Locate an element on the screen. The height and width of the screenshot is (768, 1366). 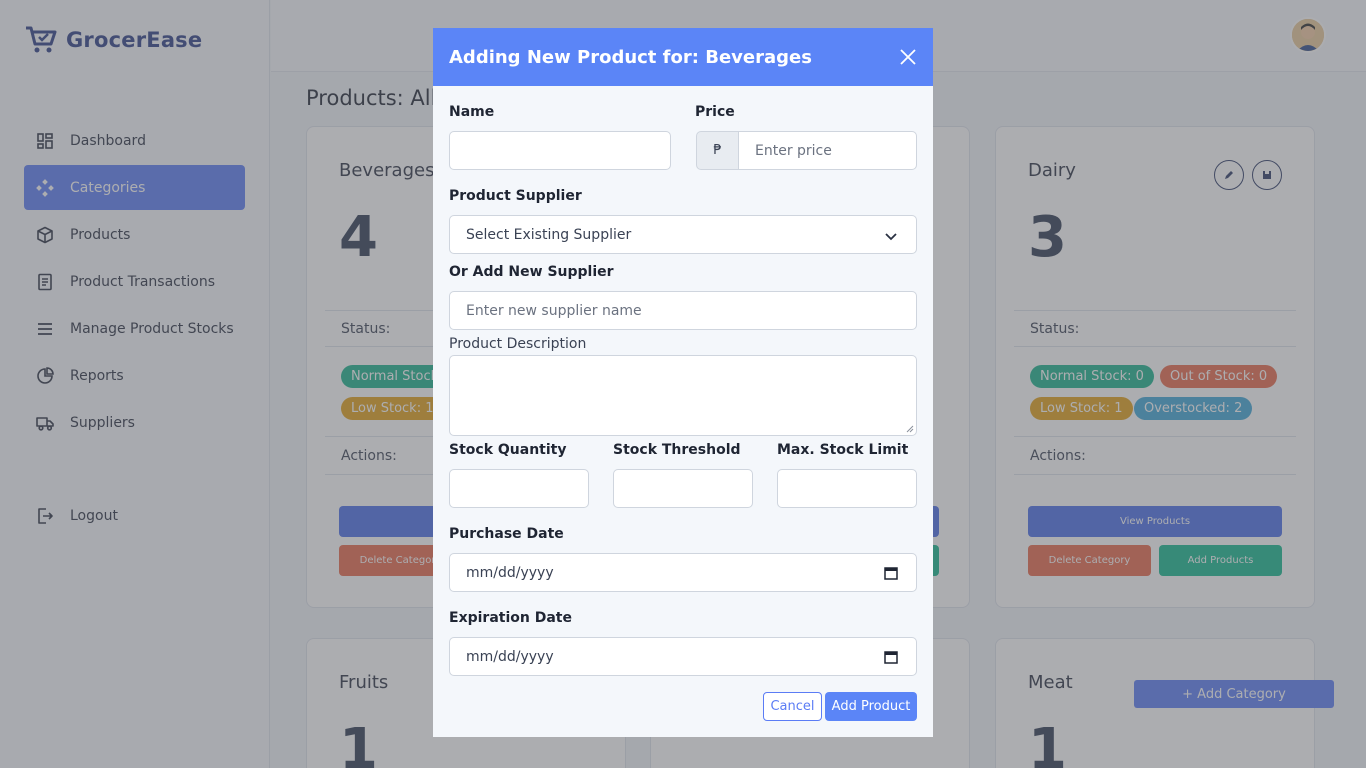
description-textarea is located at coordinates (683, 395).